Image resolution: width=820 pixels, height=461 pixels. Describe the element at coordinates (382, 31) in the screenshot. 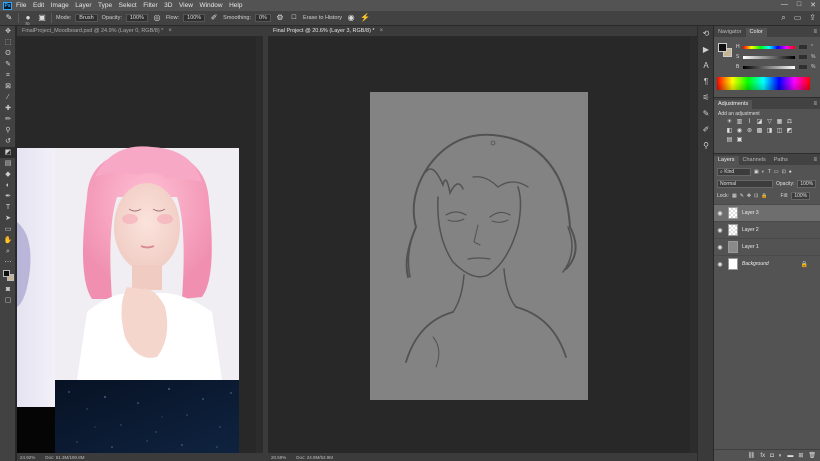

I see `close-tab-button: ×` at that location.